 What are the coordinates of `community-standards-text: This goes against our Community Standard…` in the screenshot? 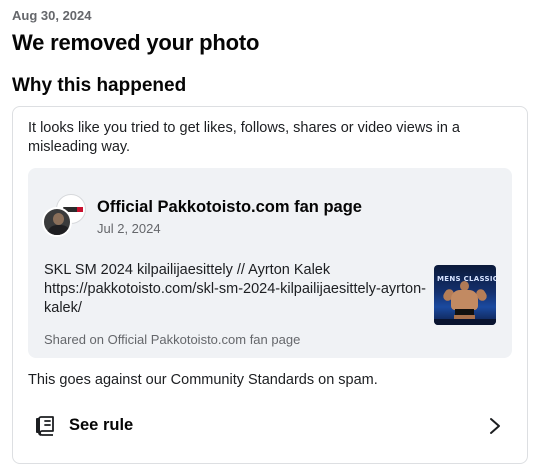 It's located at (203, 380).